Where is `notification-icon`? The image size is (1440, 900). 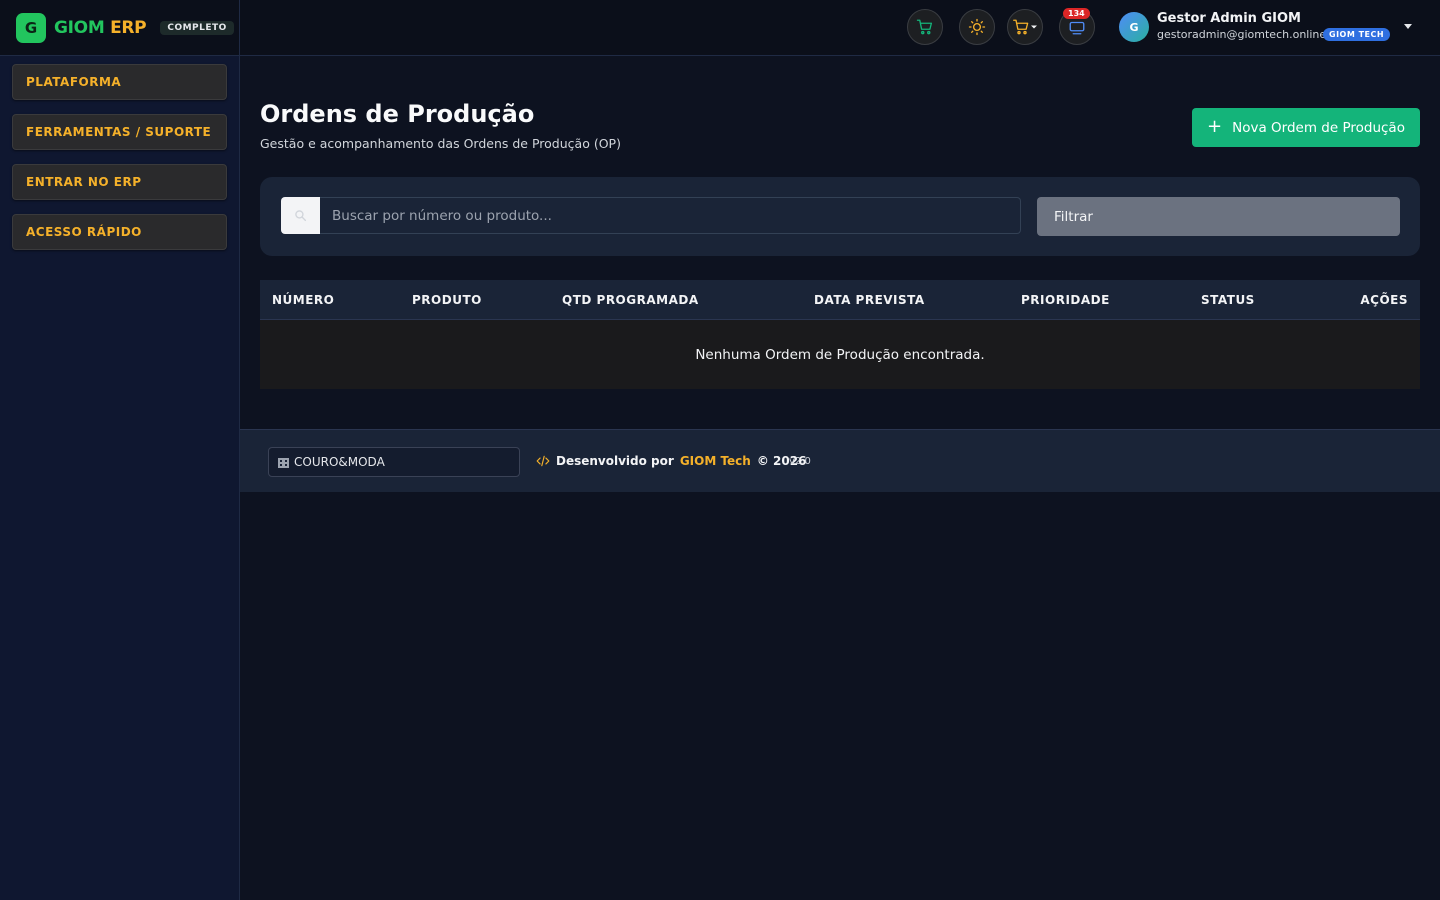
notification-icon is located at coordinates (1077, 28).